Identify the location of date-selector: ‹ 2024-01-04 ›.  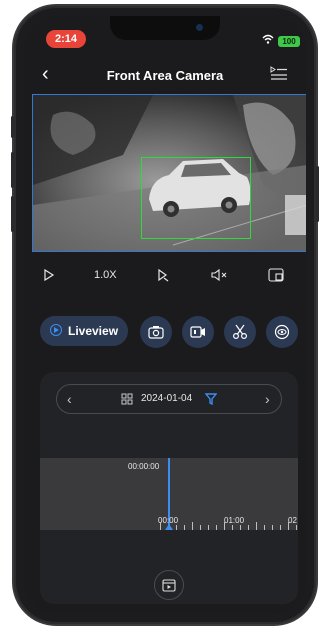
(169, 399).